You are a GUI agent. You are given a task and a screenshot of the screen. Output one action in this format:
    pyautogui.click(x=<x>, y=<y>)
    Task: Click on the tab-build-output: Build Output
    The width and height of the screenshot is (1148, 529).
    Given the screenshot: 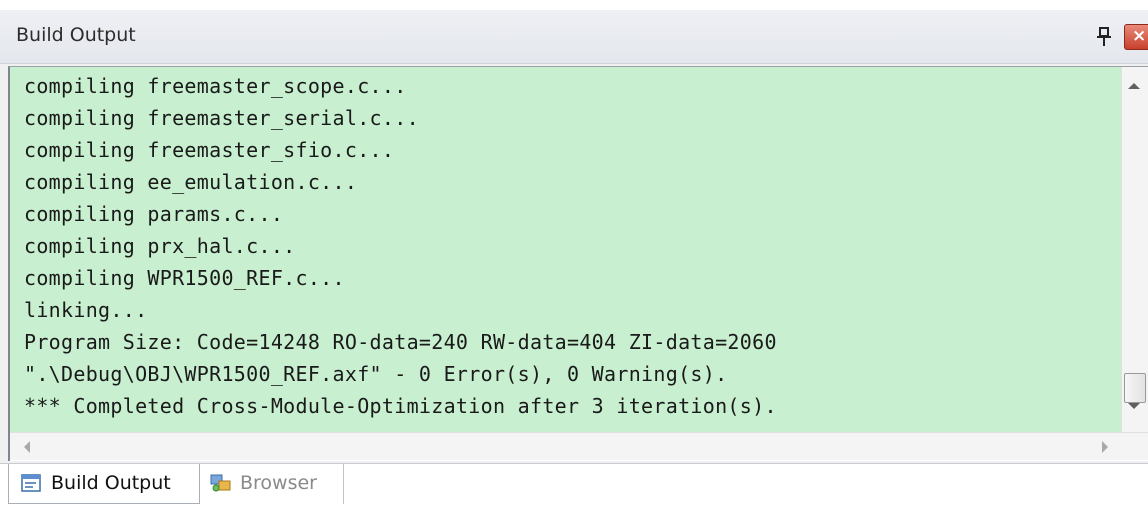 What is the action you would take?
    pyautogui.click(x=104, y=484)
    